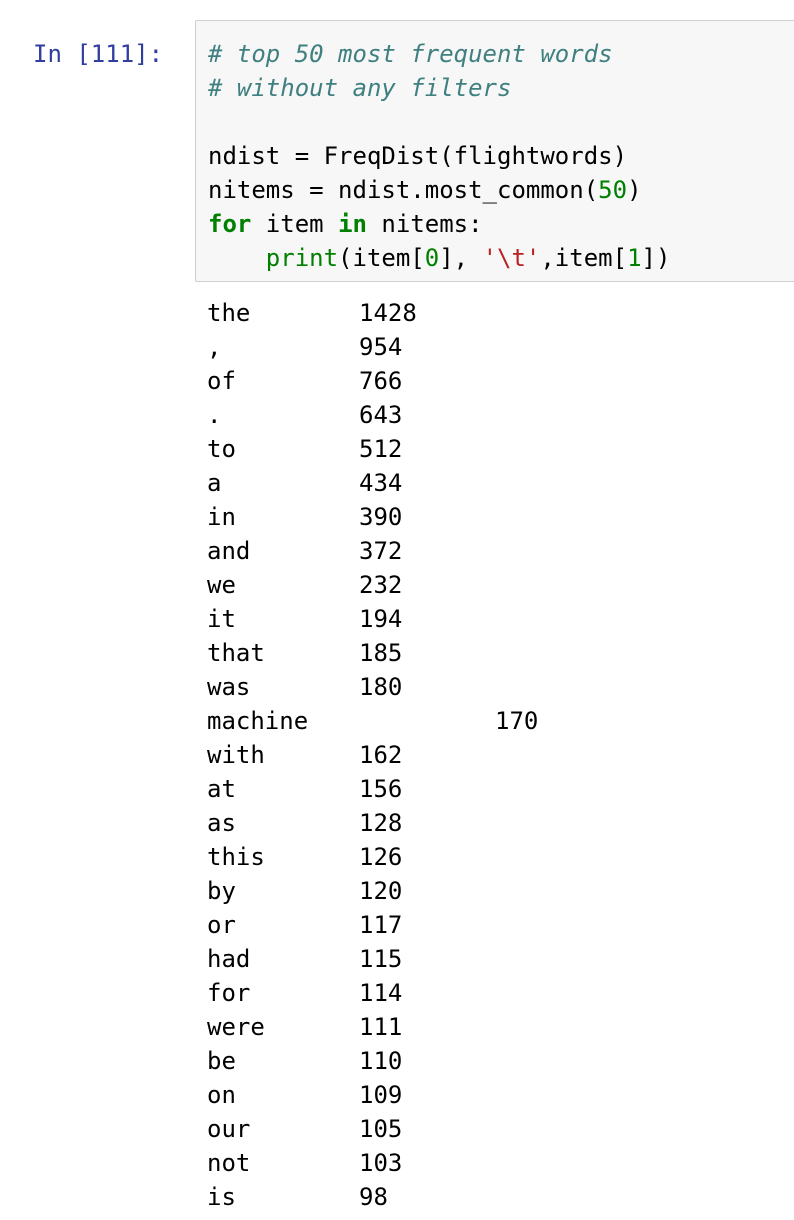 This screenshot has width=794, height=1220. What do you see at coordinates (229, 993) in the screenshot?
I see `output-word: for` at bounding box center [229, 993].